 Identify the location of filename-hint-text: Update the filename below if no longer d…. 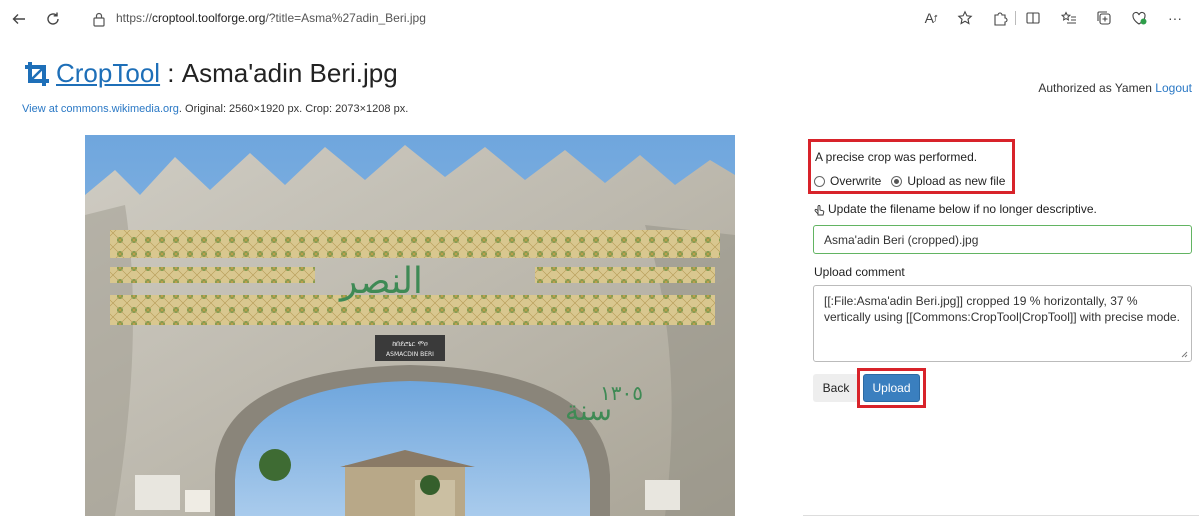
(962, 209).